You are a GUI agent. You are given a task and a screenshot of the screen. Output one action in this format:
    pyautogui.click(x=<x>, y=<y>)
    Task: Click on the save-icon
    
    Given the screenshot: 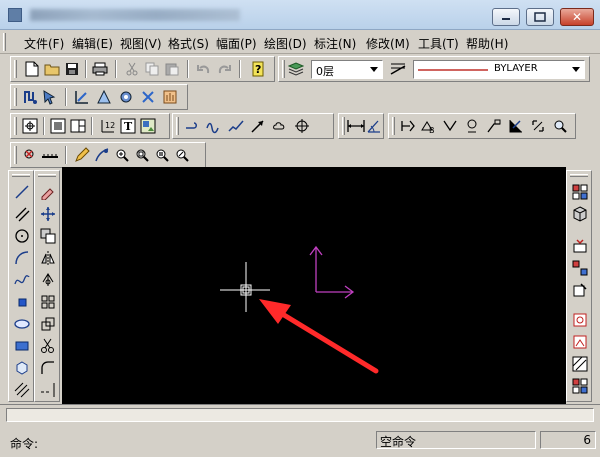 What is the action you would take?
    pyautogui.click(x=72, y=69)
    